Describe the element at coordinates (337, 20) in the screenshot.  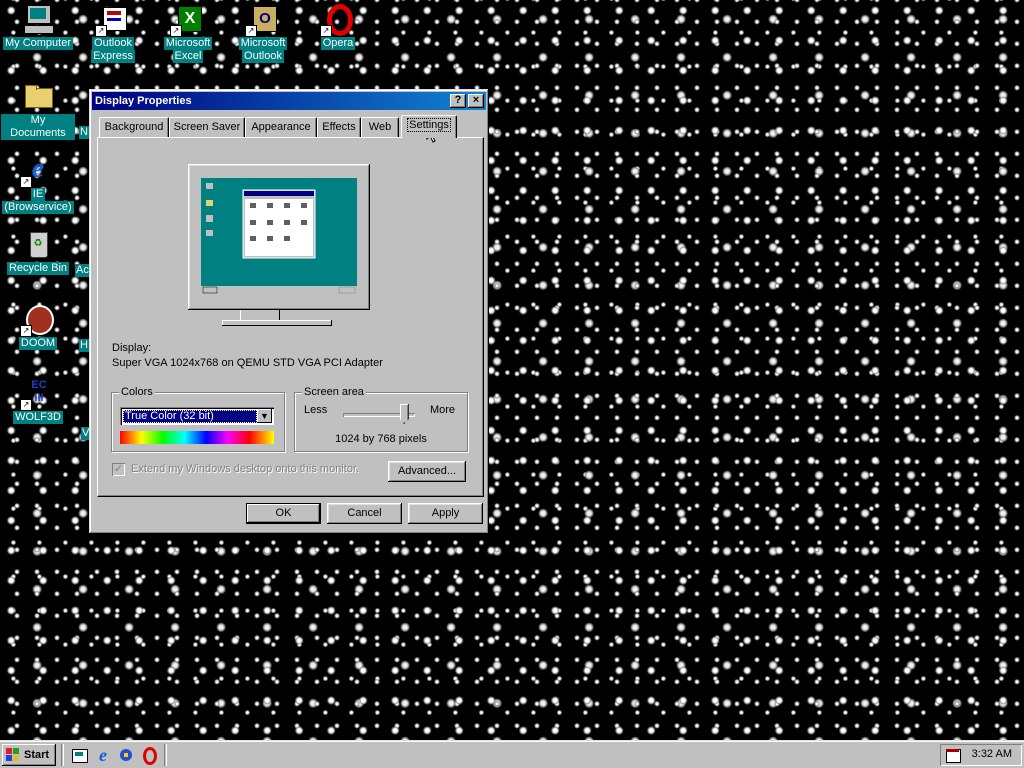
I see `opera-icon: ↗` at that location.